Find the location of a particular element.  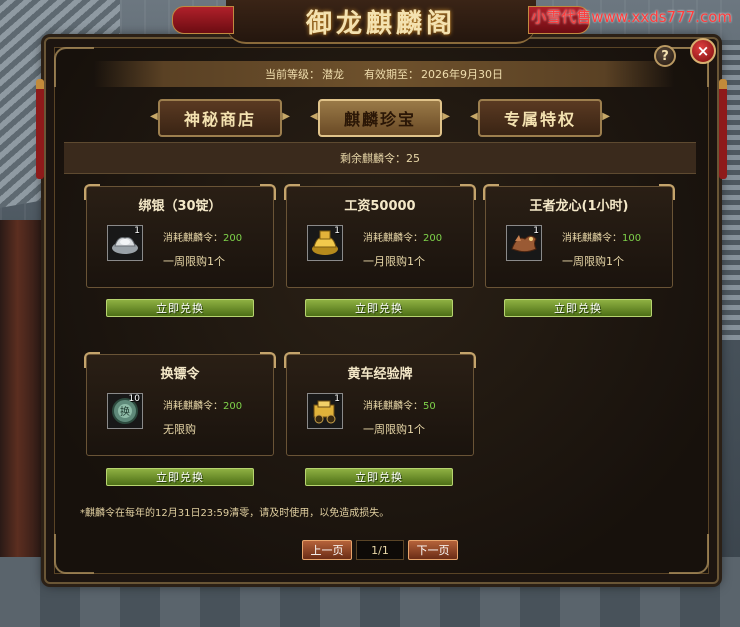

gold-ingot-icon: 1 is located at coordinates (325, 243).